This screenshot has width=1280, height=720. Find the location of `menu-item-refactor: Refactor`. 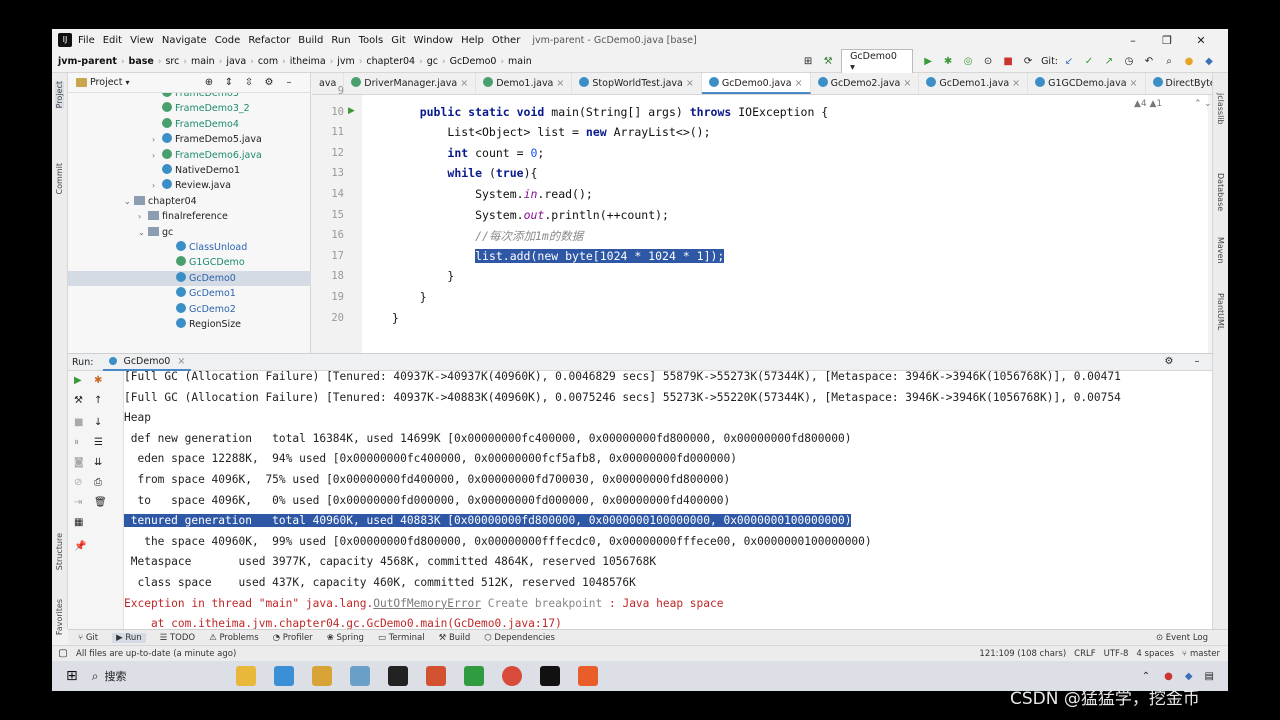

menu-item-refactor: Refactor is located at coordinates (269, 40).